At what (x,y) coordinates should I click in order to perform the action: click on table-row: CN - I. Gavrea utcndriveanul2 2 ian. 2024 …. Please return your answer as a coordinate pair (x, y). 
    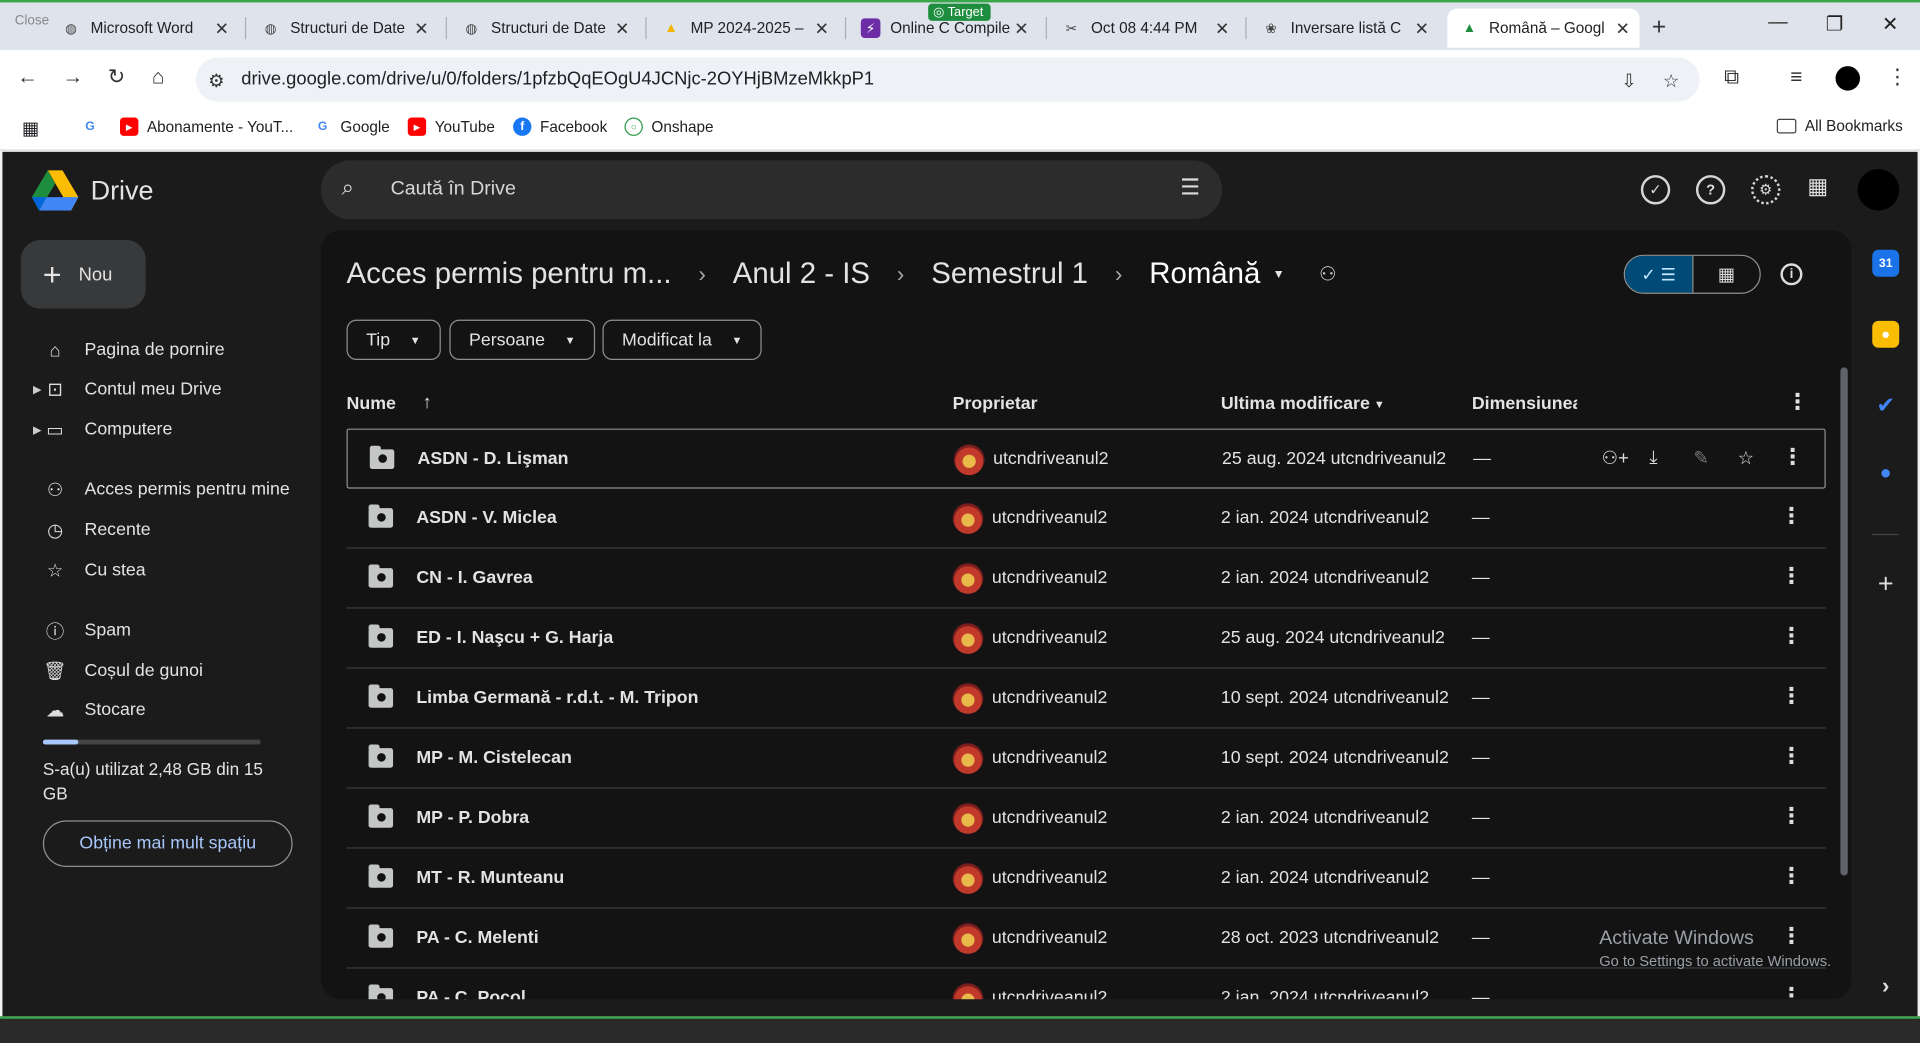
    Looking at the image, I should click on (1086, 579).